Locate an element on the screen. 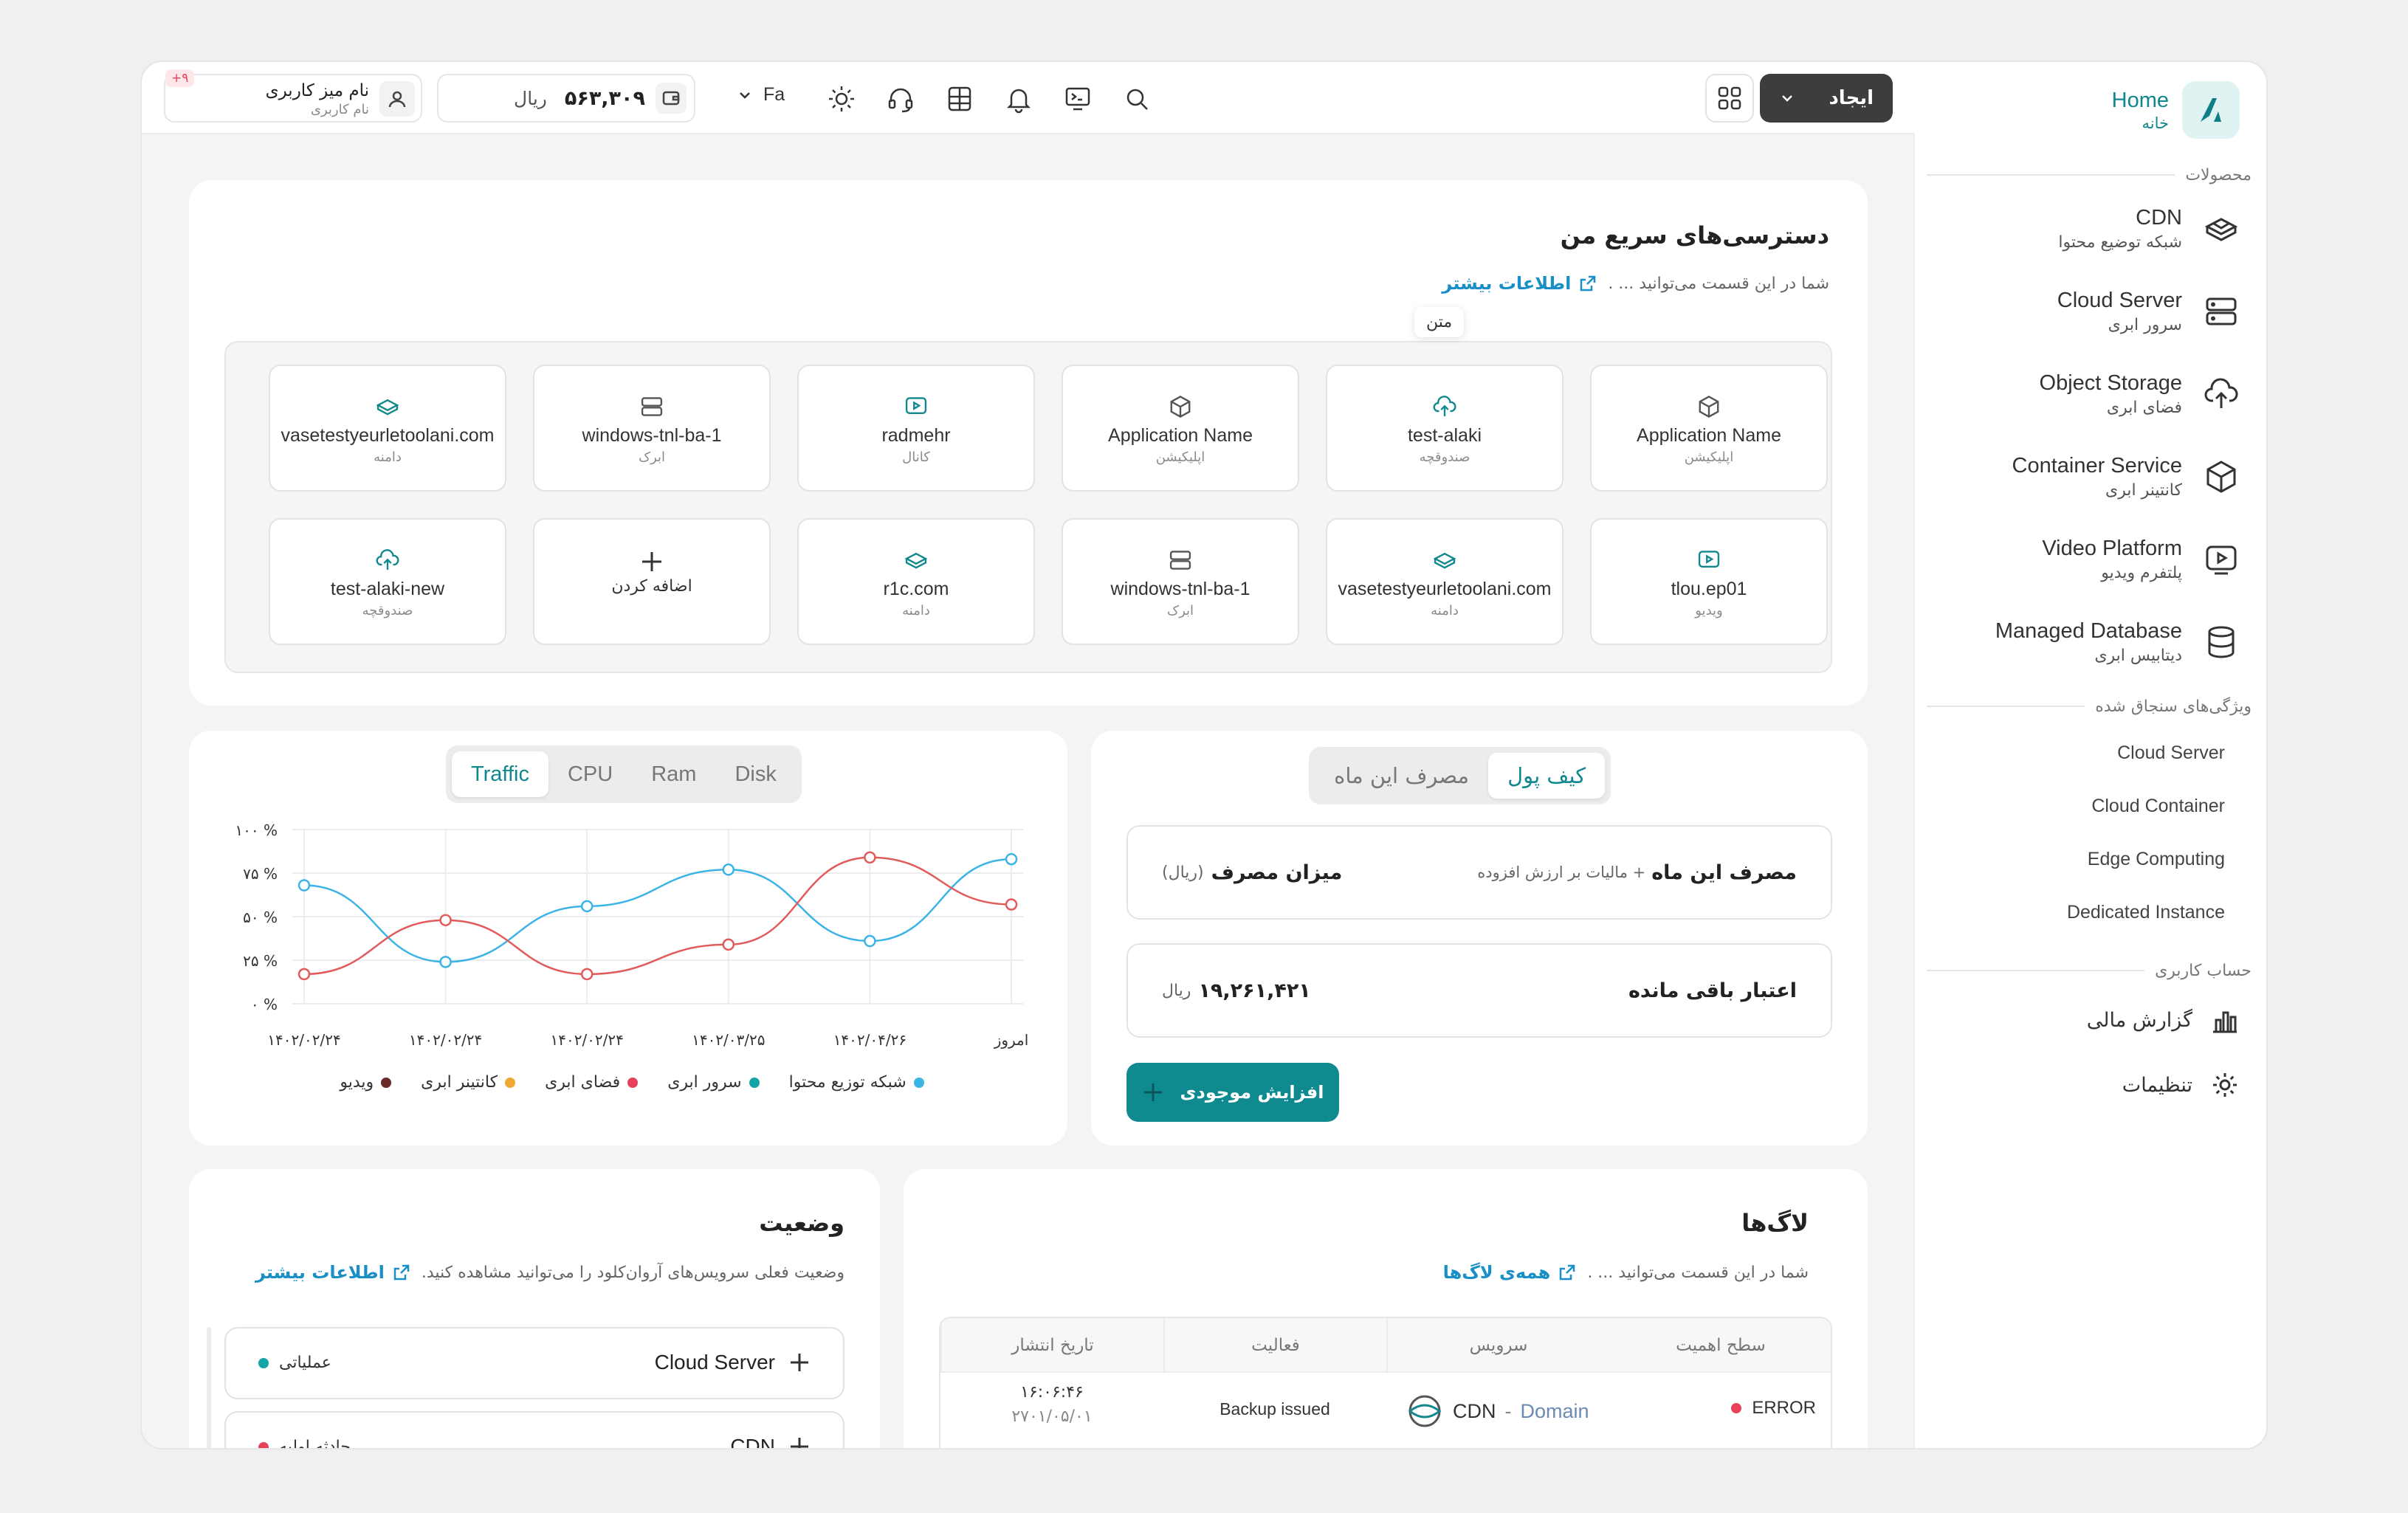  quick-tile: test-alaki صندوقچه is located at coordinates (1445, 428).